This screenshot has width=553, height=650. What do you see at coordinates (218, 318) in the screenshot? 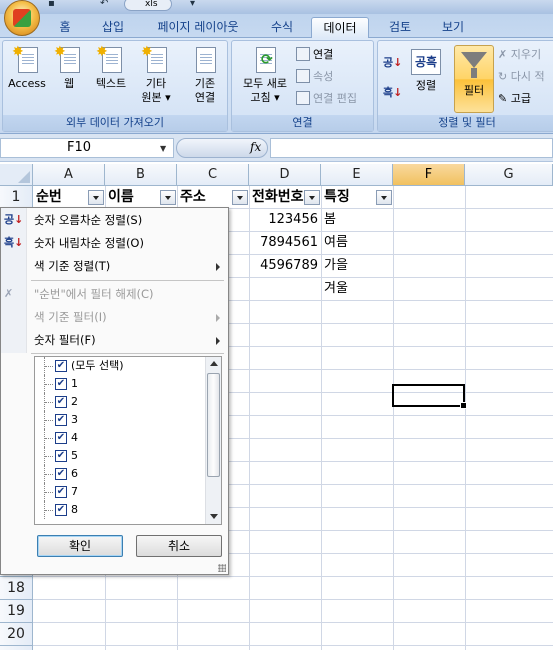
I see `submenu-arrow-icon` at bounding box center [218, 318].